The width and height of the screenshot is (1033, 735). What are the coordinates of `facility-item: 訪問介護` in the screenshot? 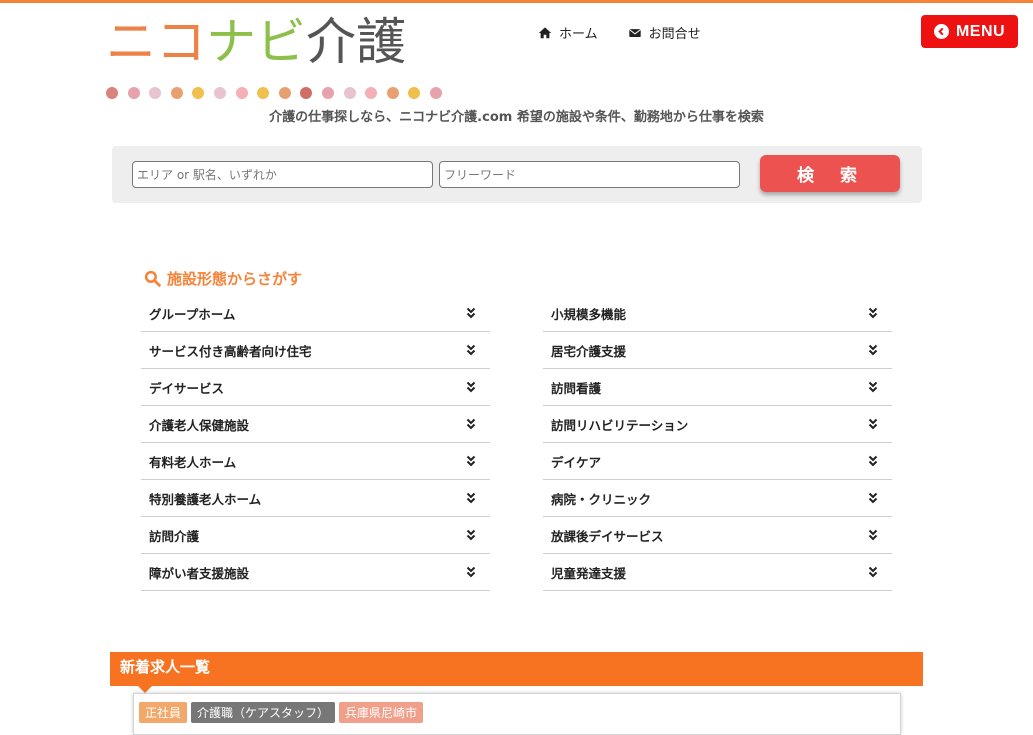 It's located at (315, 535).